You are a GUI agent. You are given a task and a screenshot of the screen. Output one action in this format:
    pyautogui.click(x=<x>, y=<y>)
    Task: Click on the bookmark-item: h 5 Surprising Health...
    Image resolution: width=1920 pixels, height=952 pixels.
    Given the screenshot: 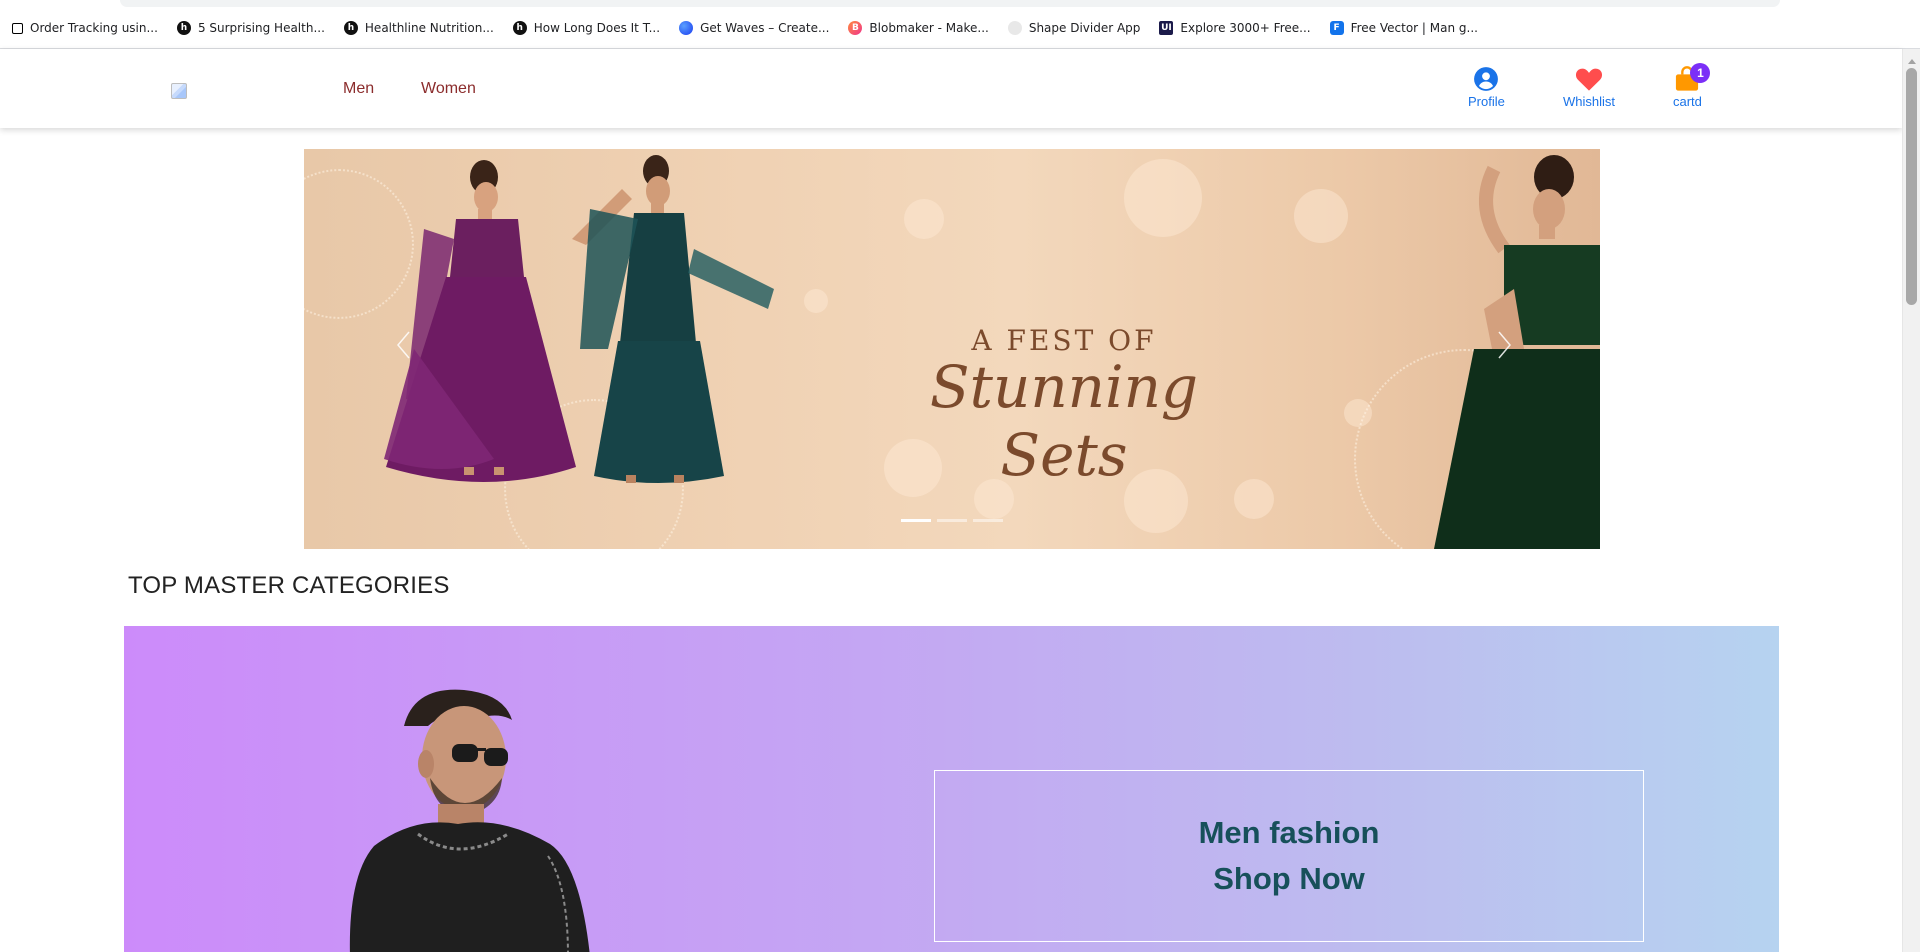 What is the action you would take?
    pyautogui.click(x=250, y=28)
    